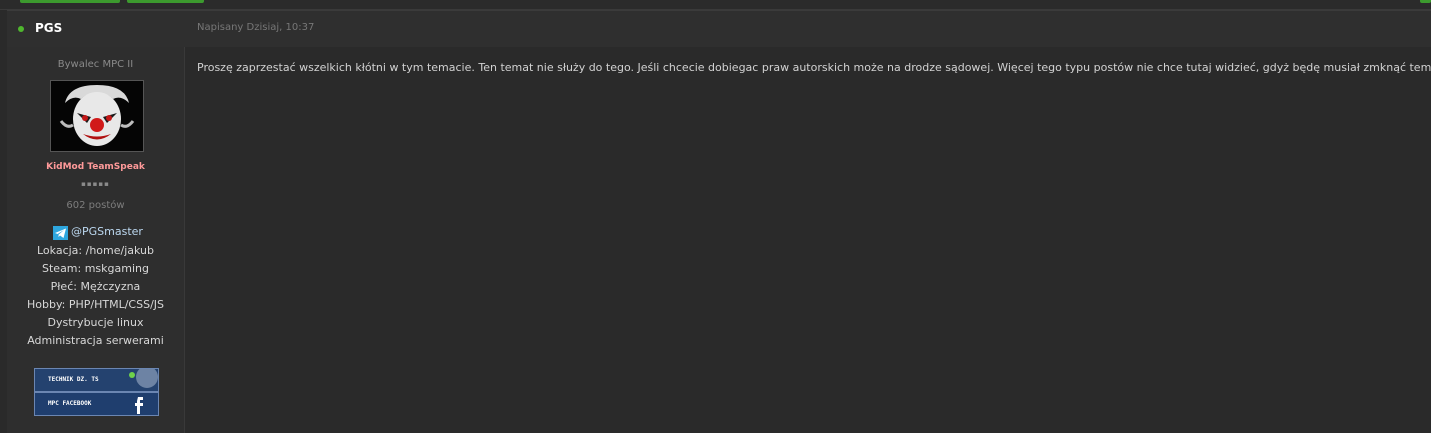 This screenshot has height=433, width=1431. I want to click on member-group: KidMod TeamSpeak, so click(95, 167).